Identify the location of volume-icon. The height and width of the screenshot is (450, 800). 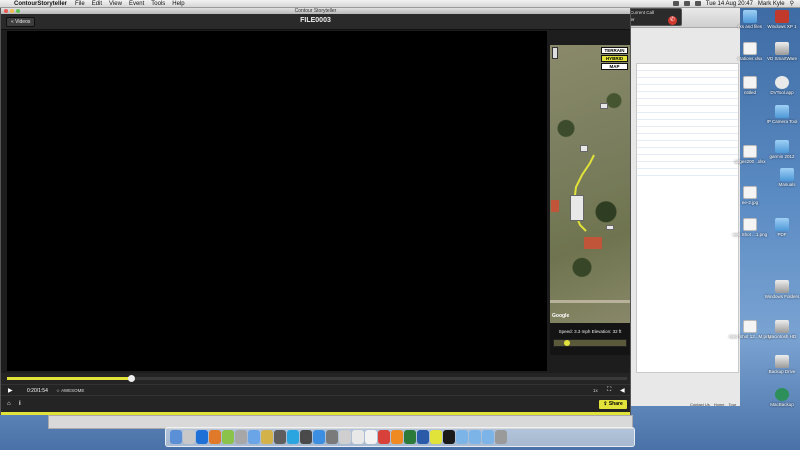
(686, 3).